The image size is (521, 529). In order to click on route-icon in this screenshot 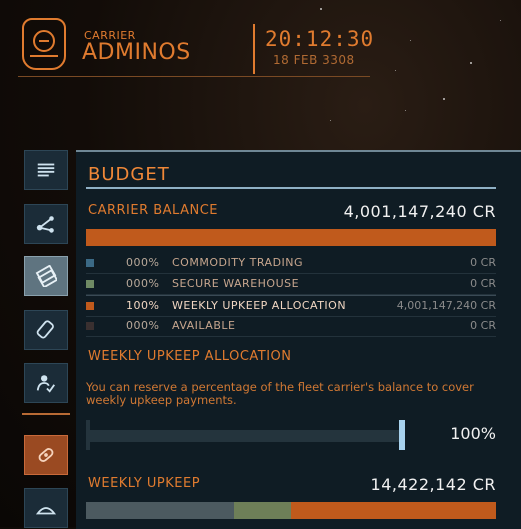, I will do `click(45, 224)`.